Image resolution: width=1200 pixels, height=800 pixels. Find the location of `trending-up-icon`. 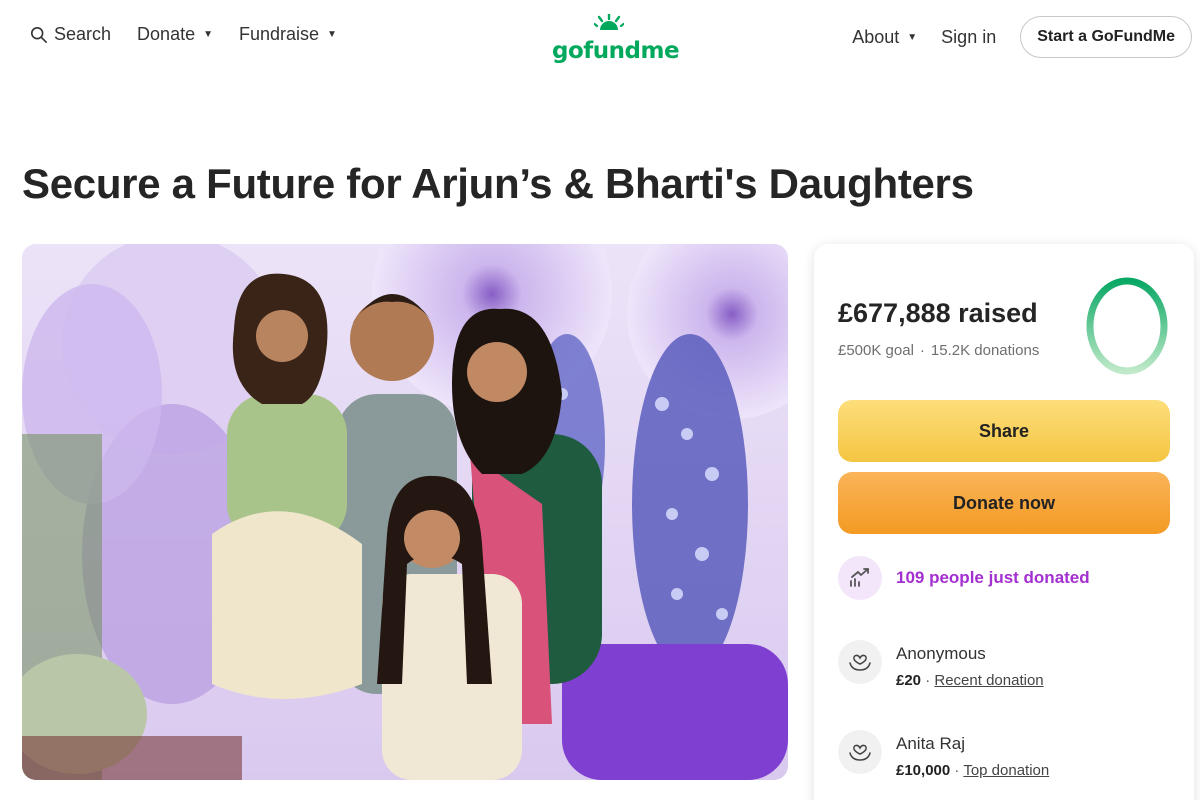

trending-up-icon is located at coordinates (860, 578).